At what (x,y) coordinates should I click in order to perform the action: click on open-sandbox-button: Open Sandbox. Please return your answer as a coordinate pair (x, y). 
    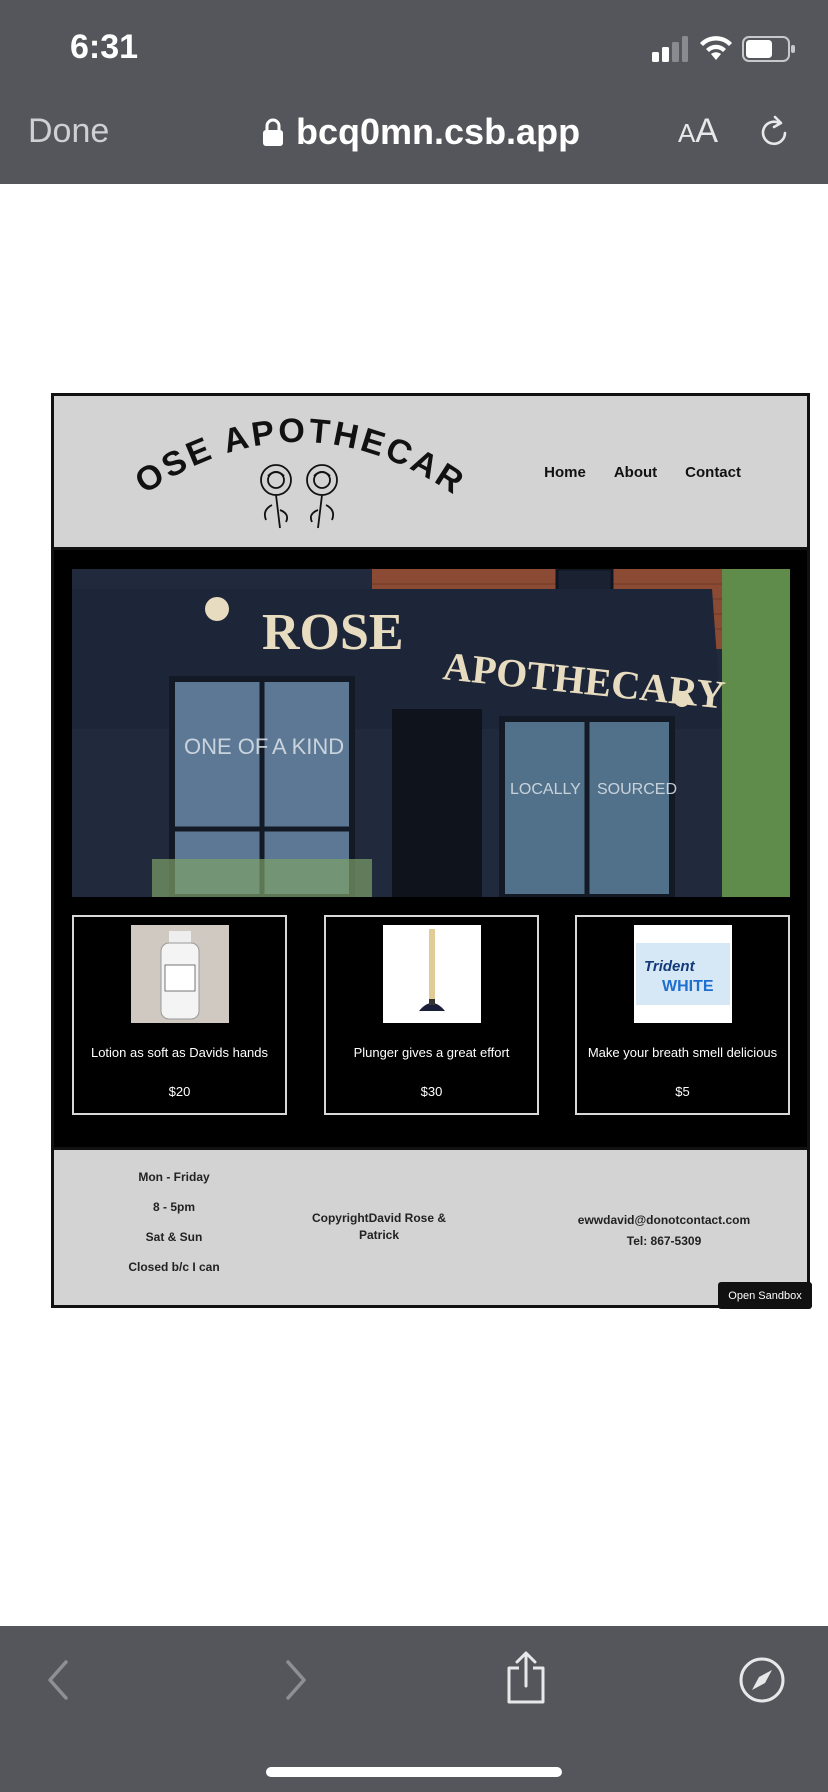
    Looking at the image, I should click on (765, 1295).